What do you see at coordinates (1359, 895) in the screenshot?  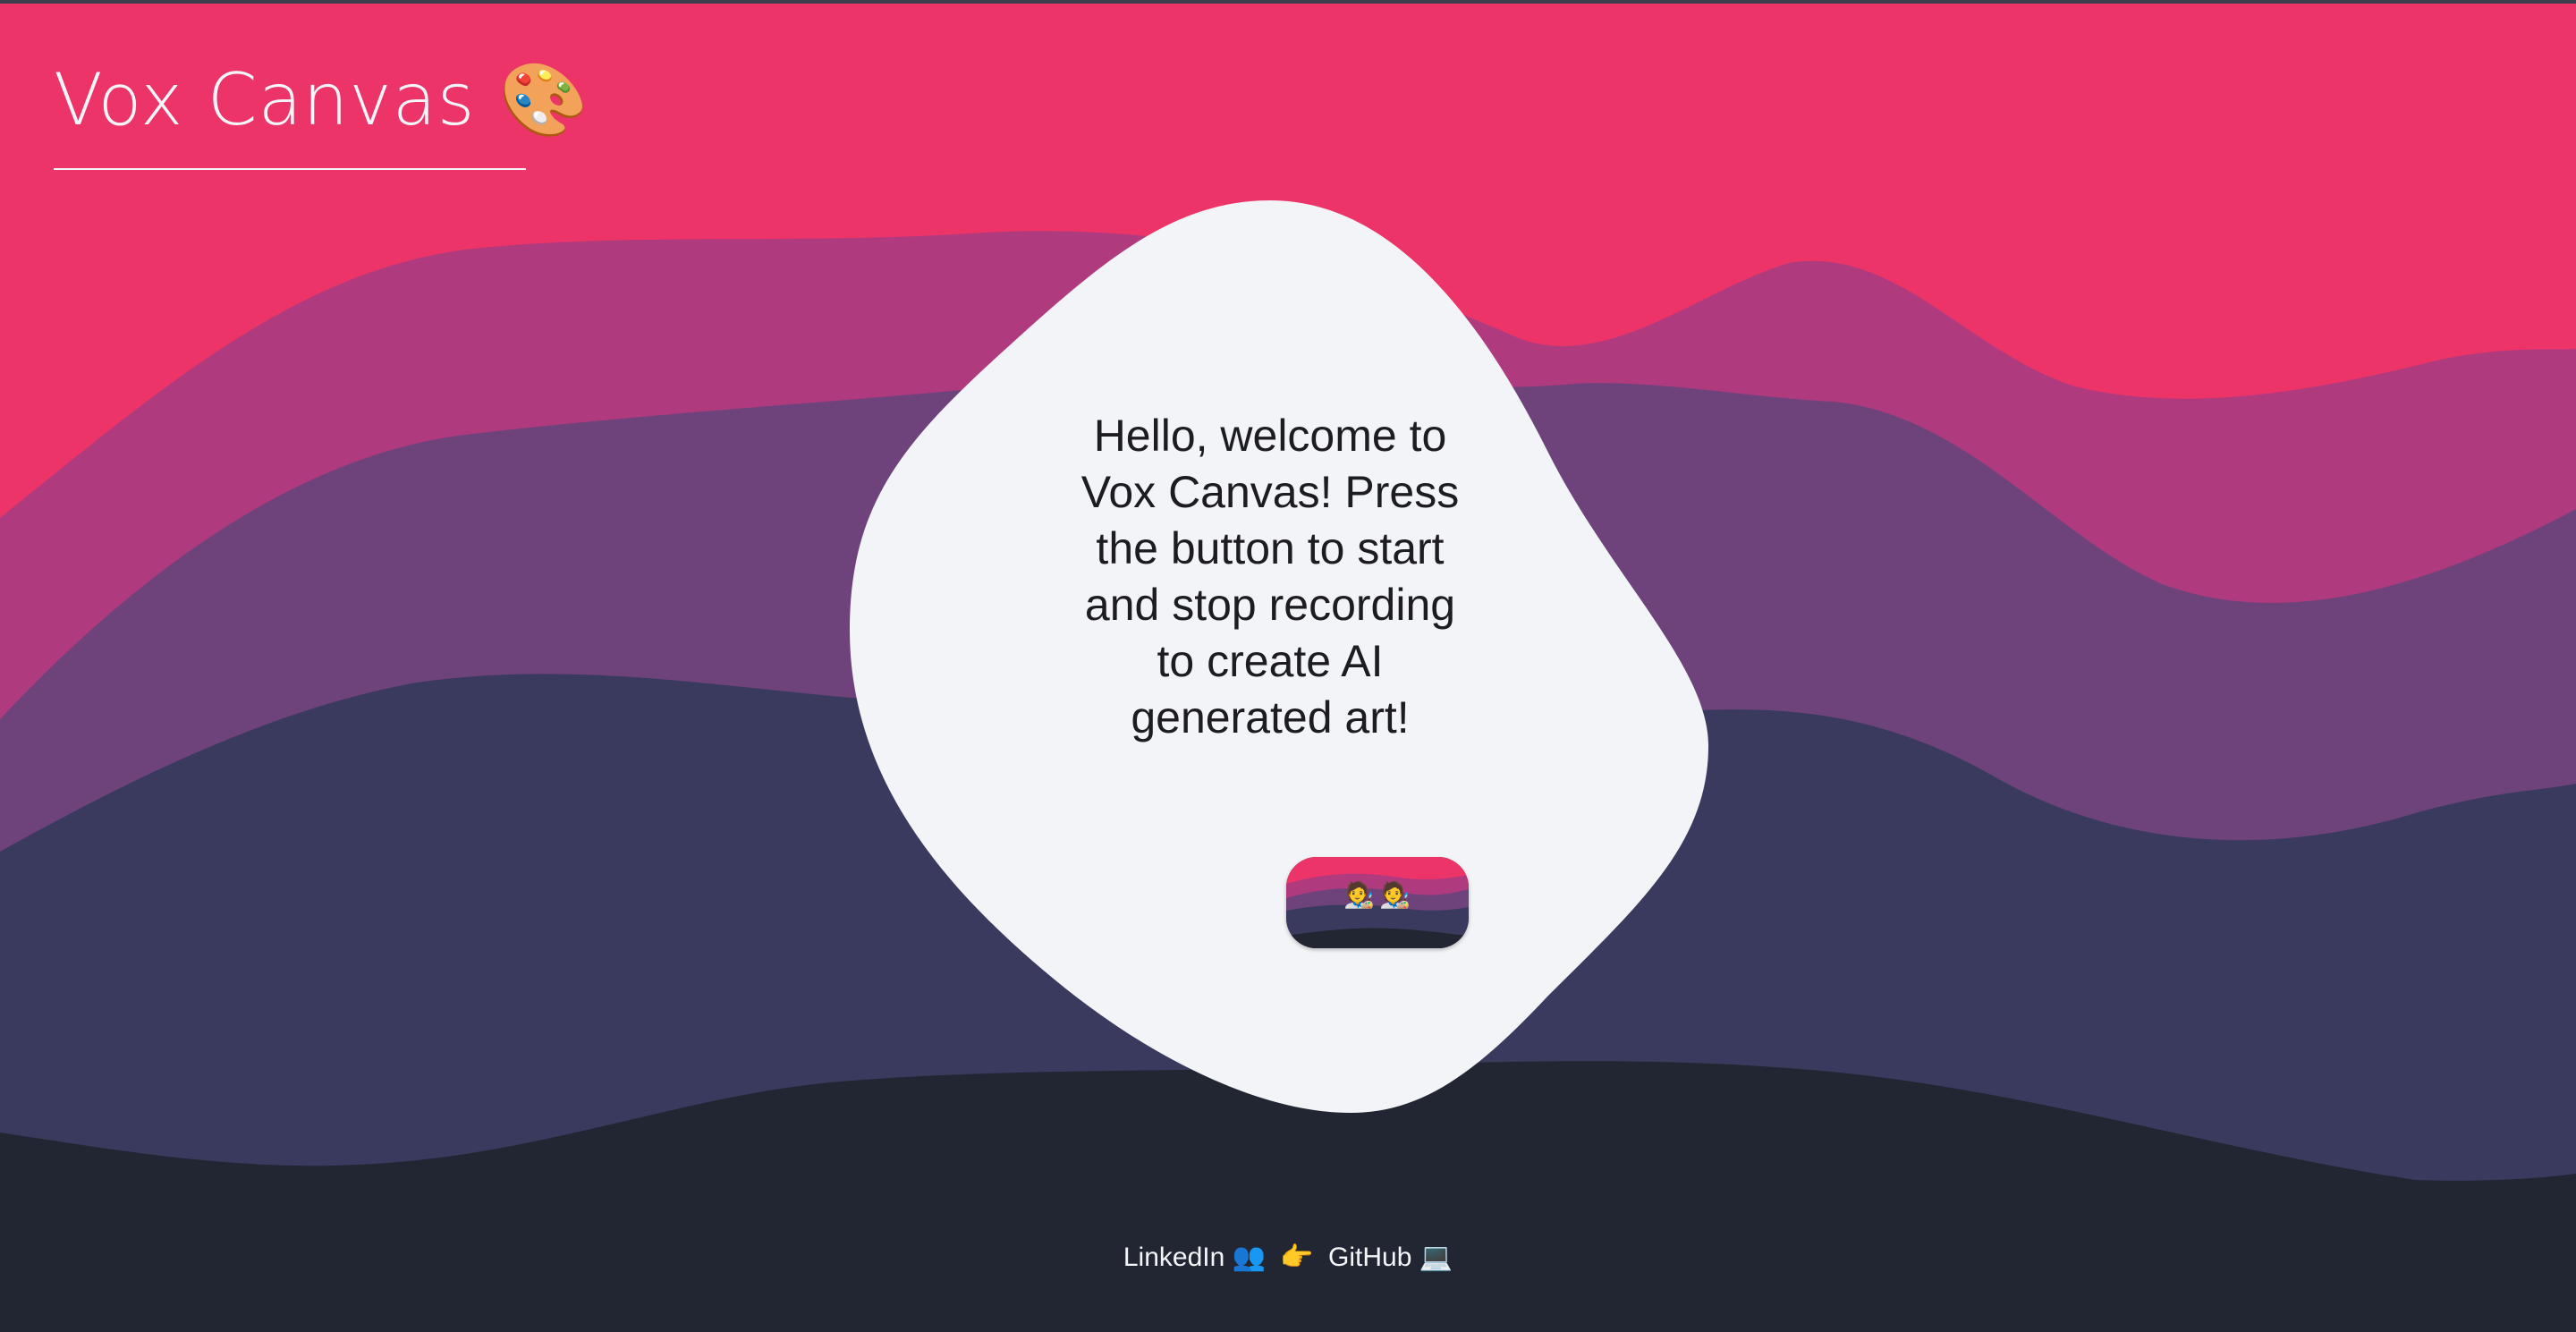 I see `artist-icon-left: 🧑‍🎨` at bounding box center [1359, 895].